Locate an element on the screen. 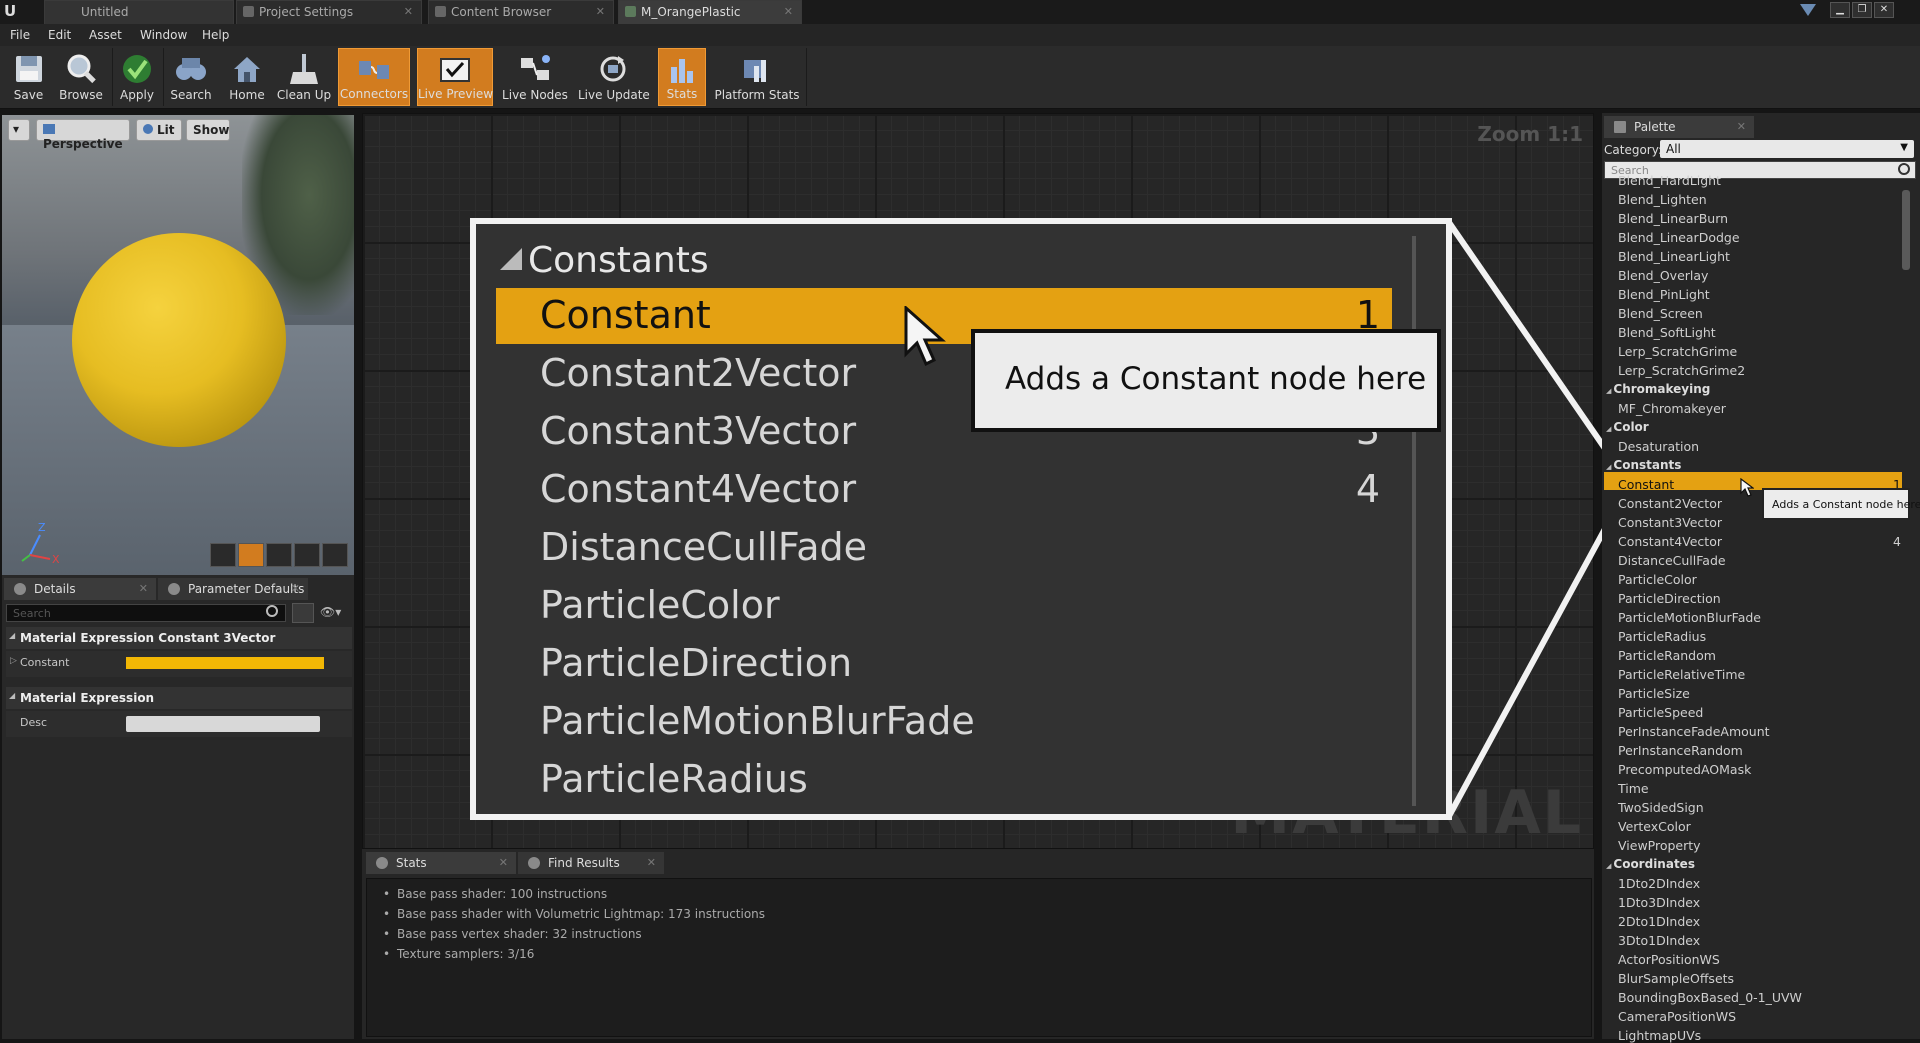  tab-palette: Palette ✕ is located at coordinates (1679, 127).